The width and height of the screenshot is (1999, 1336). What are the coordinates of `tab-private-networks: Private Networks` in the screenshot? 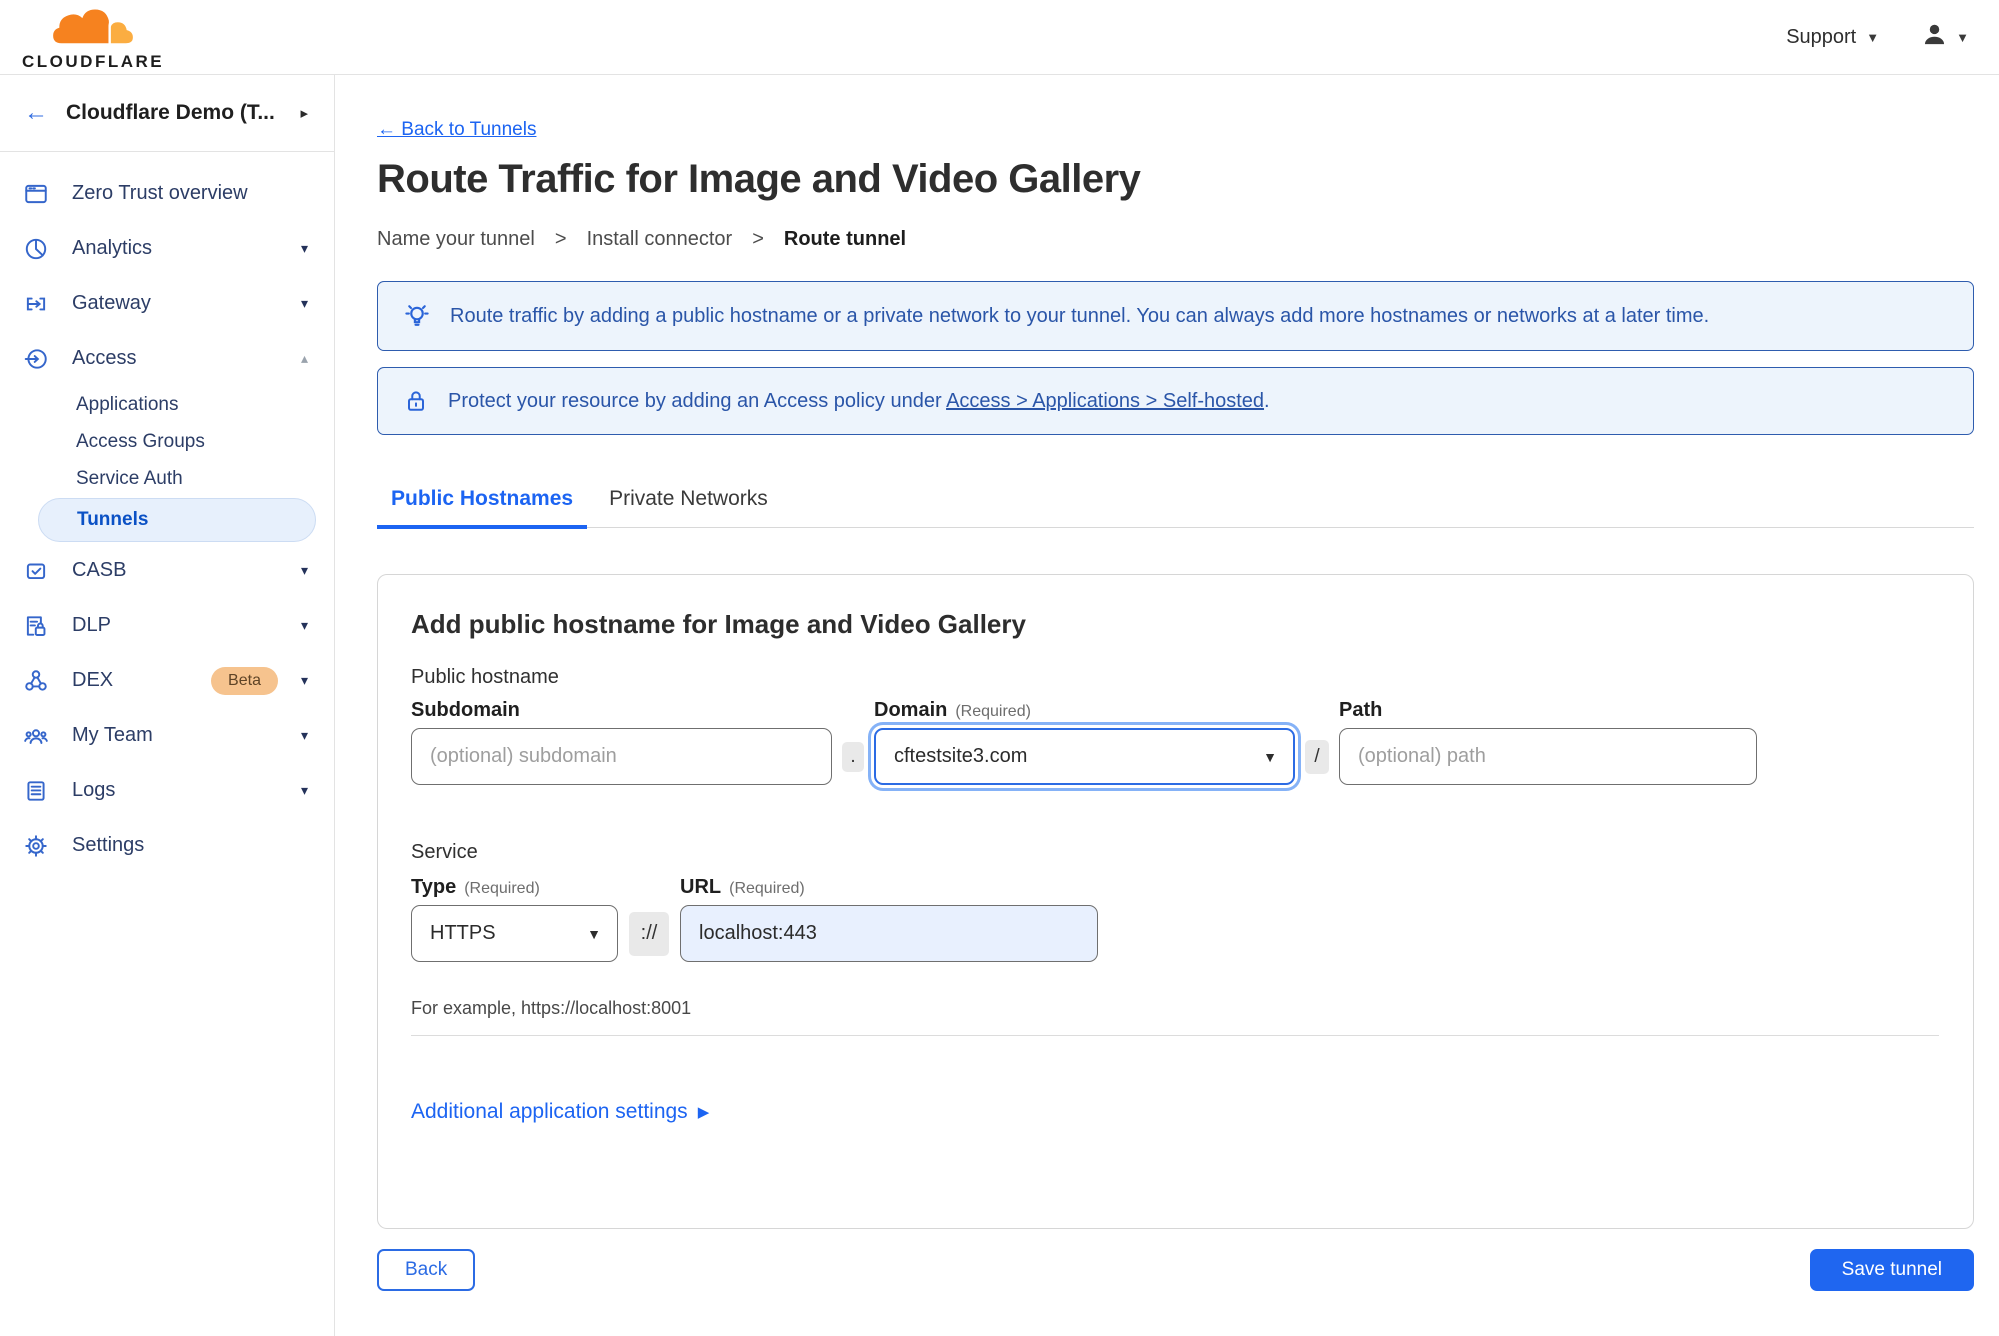 It's located at (688, 508).